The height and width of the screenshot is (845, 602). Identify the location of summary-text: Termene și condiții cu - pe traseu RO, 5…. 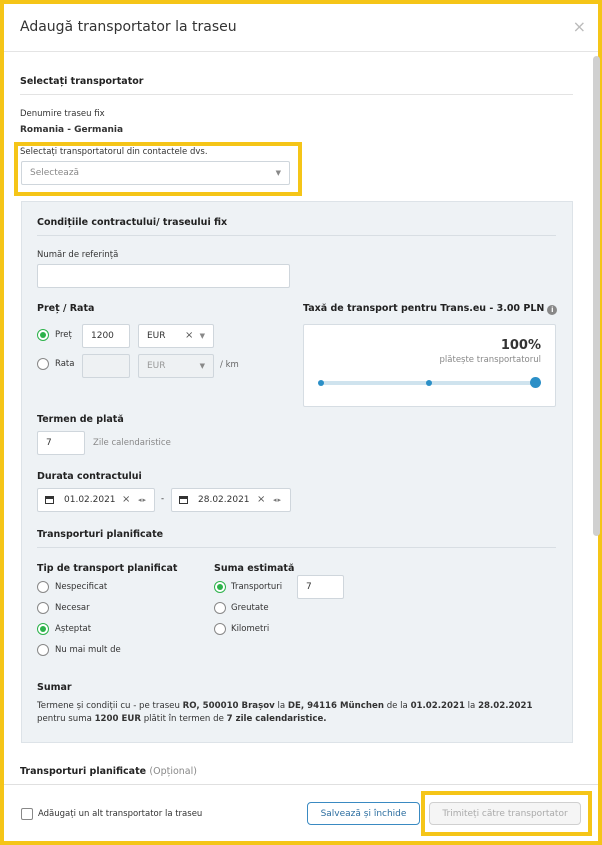
(297, 713).